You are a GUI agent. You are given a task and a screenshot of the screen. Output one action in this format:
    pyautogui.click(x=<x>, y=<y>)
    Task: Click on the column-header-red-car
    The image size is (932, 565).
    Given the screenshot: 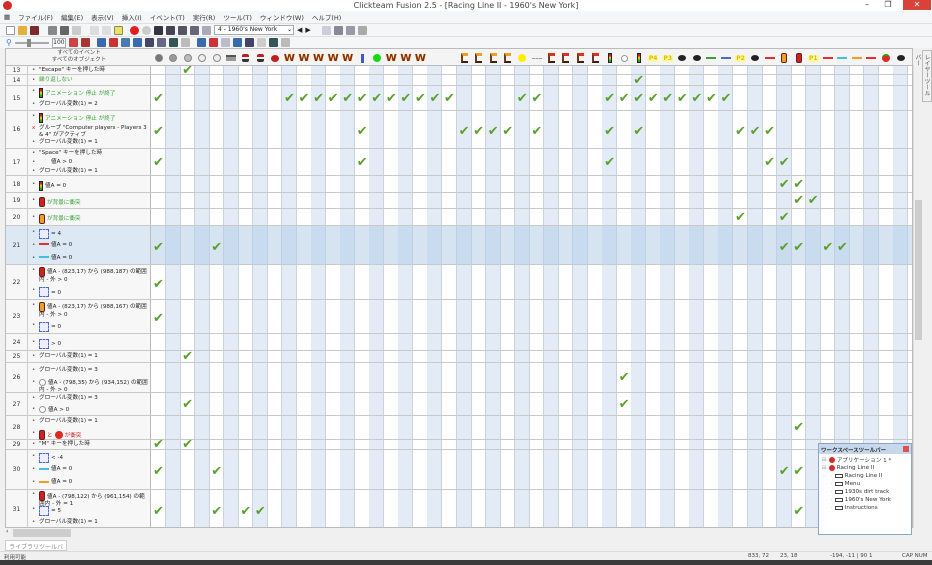 What is the action you would take?
    pyautogui.click(x=798, y=58)
    